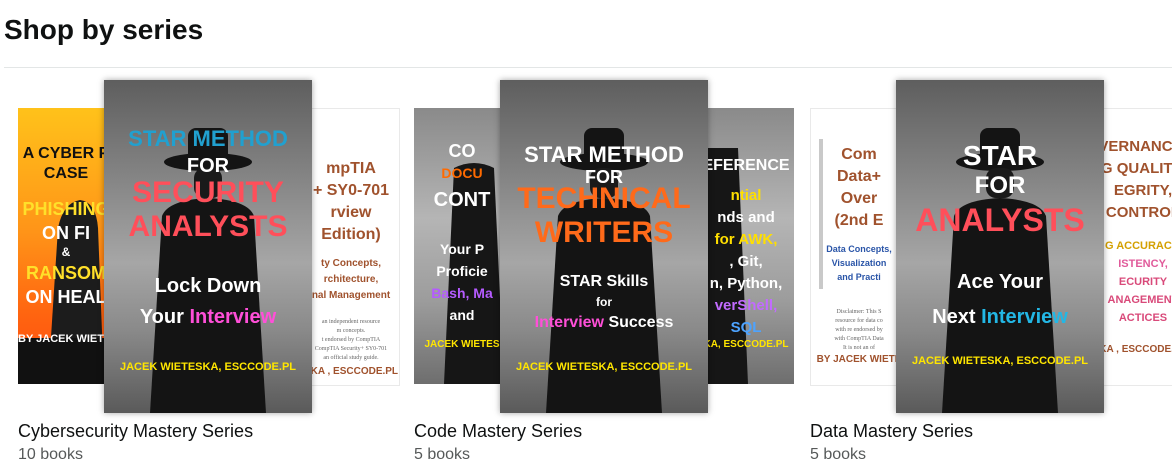  I want to click on cover-text: EFERENCE, so click(746, 165).